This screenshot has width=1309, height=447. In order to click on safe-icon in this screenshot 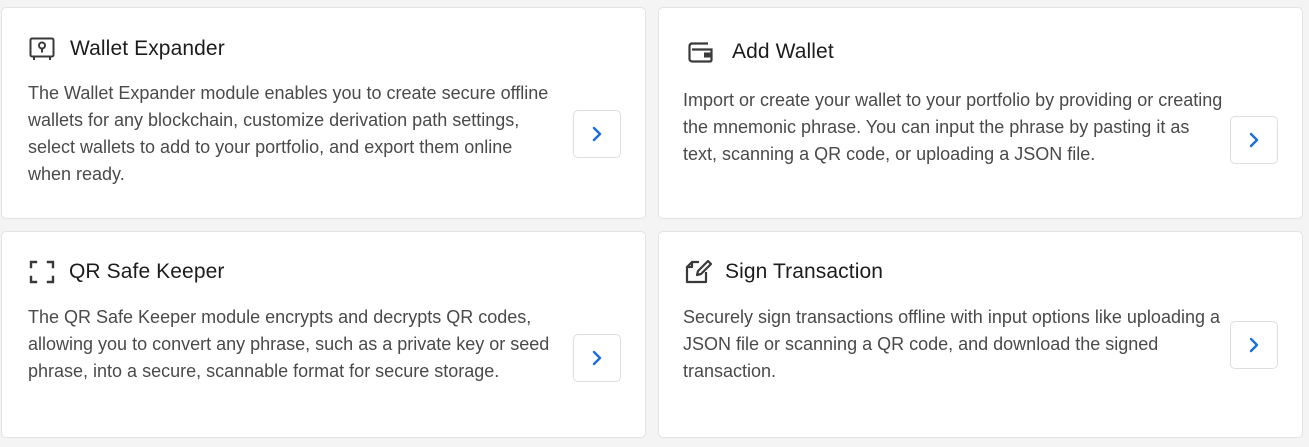, I will do `click(42, 49)`.